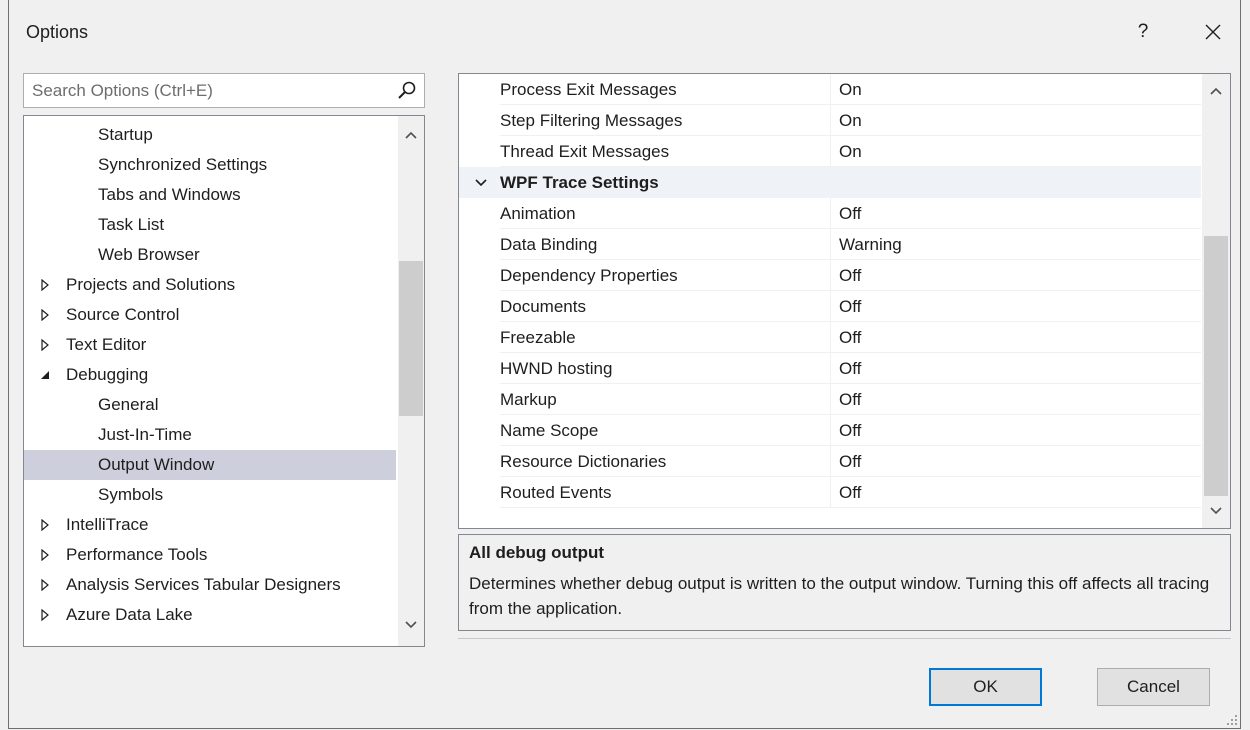 The height and width of the screenshot is (730, 1250). I want to click on tree-item: Web Browser, so click(210, 255).